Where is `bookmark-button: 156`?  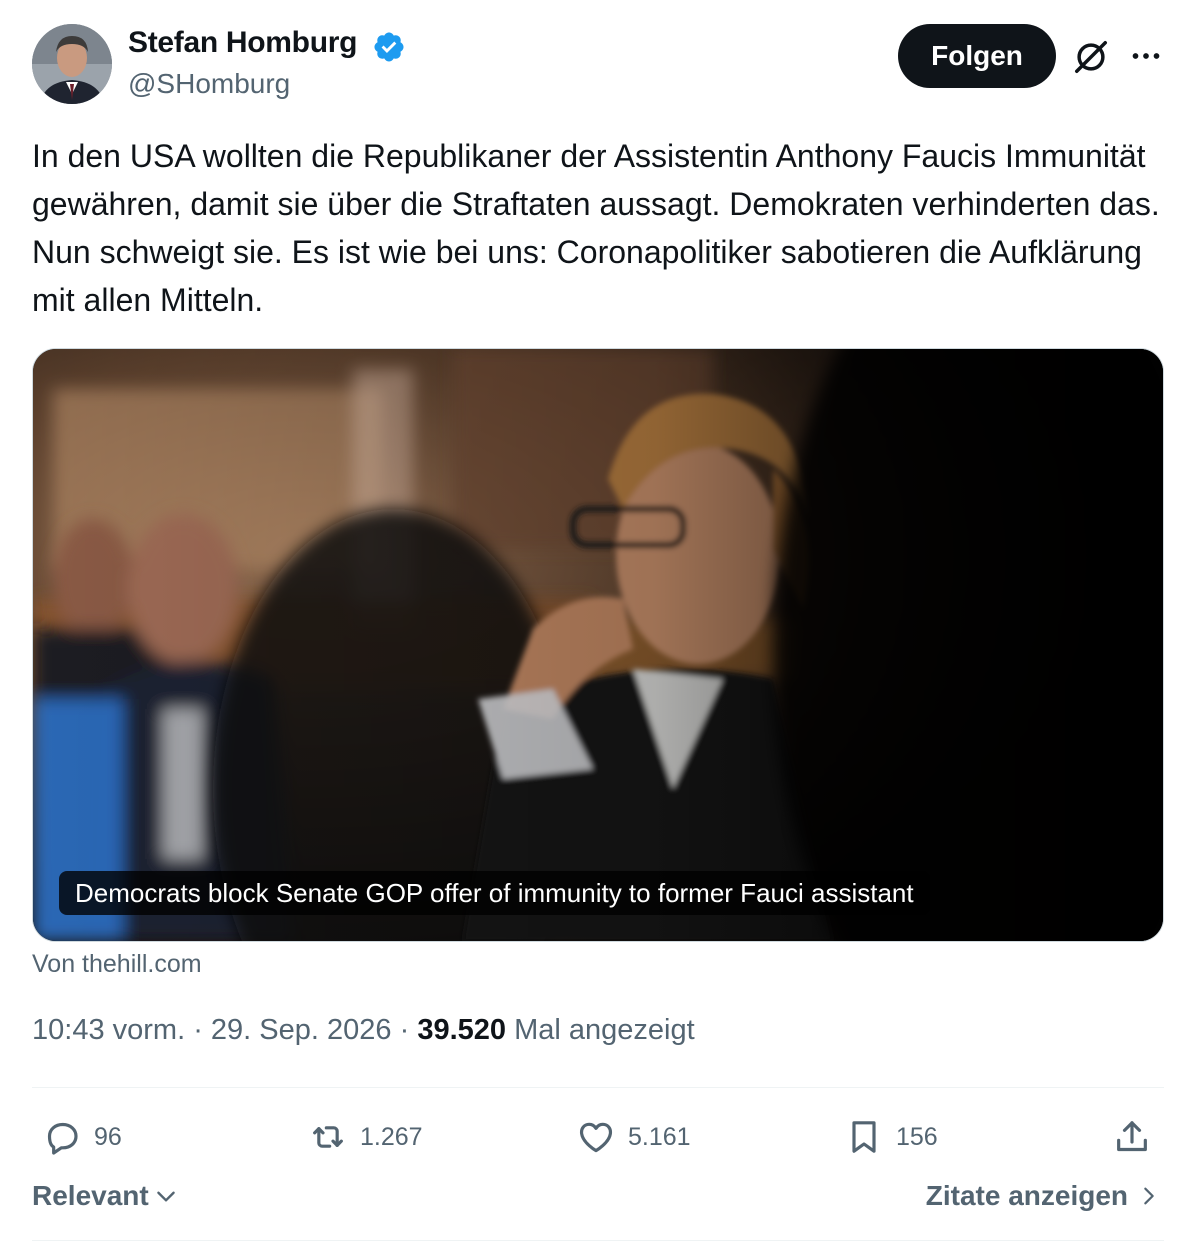
bookmark-button: 156 is located at coordinates (891, 1137).